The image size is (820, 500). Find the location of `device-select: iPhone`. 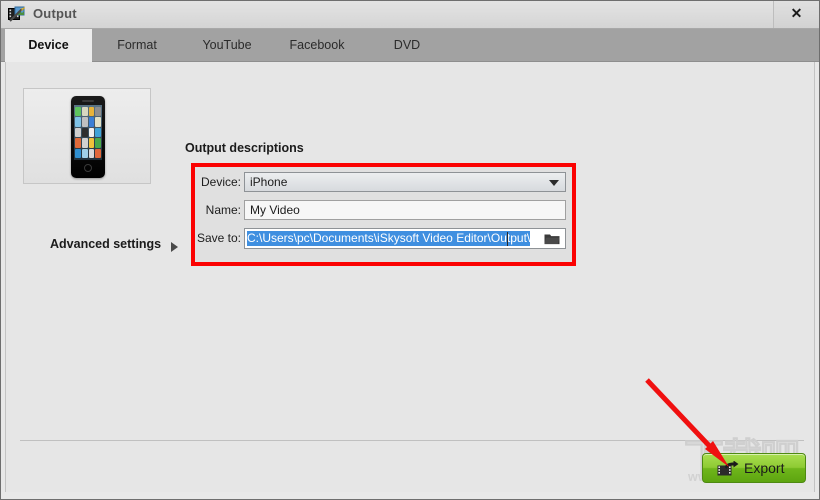

device-select: iPhone is located at coordinates (405, 182).